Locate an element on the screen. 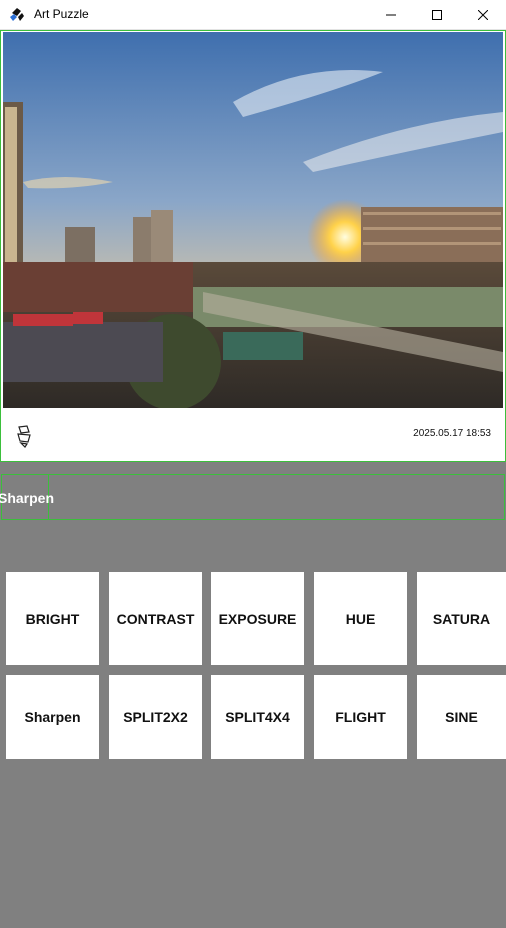 Image resolution: width=506 pixels, height=928 pixels. close-icon is located at coordinates (483, 15).